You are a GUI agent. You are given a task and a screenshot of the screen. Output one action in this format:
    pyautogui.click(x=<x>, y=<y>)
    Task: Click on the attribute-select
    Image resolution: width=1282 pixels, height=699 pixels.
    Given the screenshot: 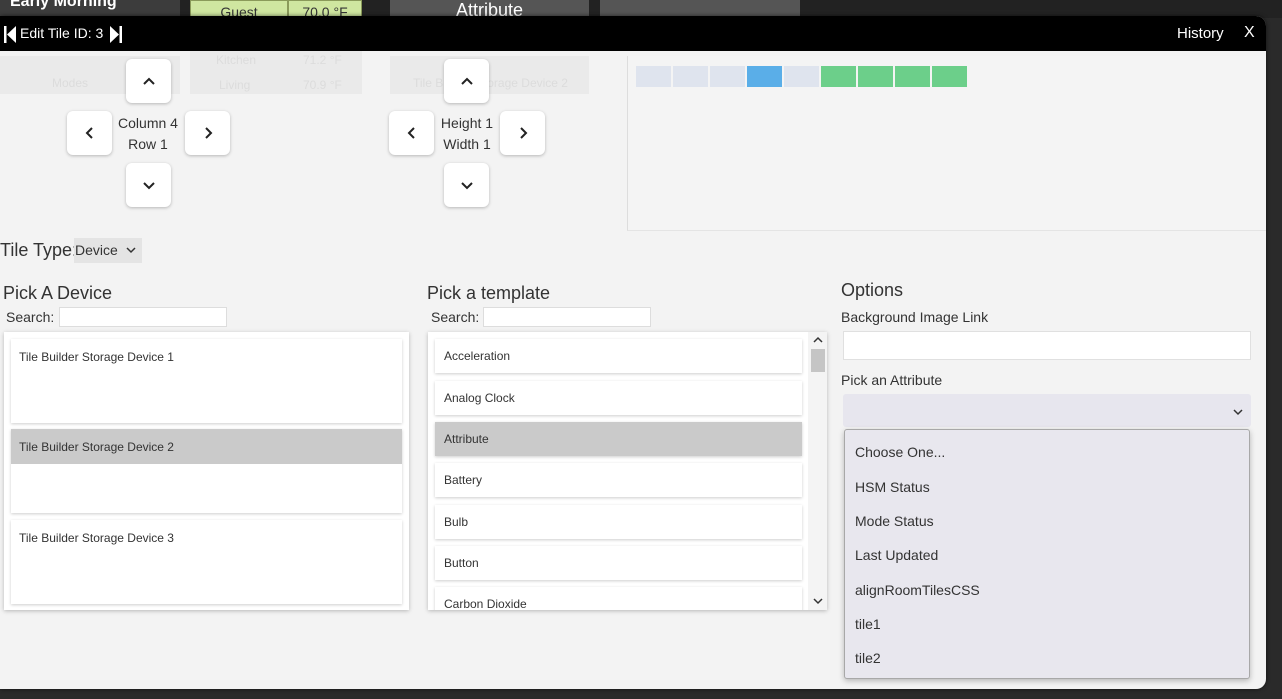 What is the action you would take?
    pyautogui.click(x=1047, y=410)
    